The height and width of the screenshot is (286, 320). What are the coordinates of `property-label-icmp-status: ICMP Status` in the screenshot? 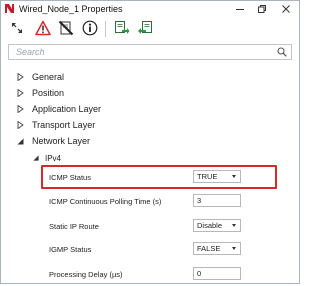 It's located at (70, 177).